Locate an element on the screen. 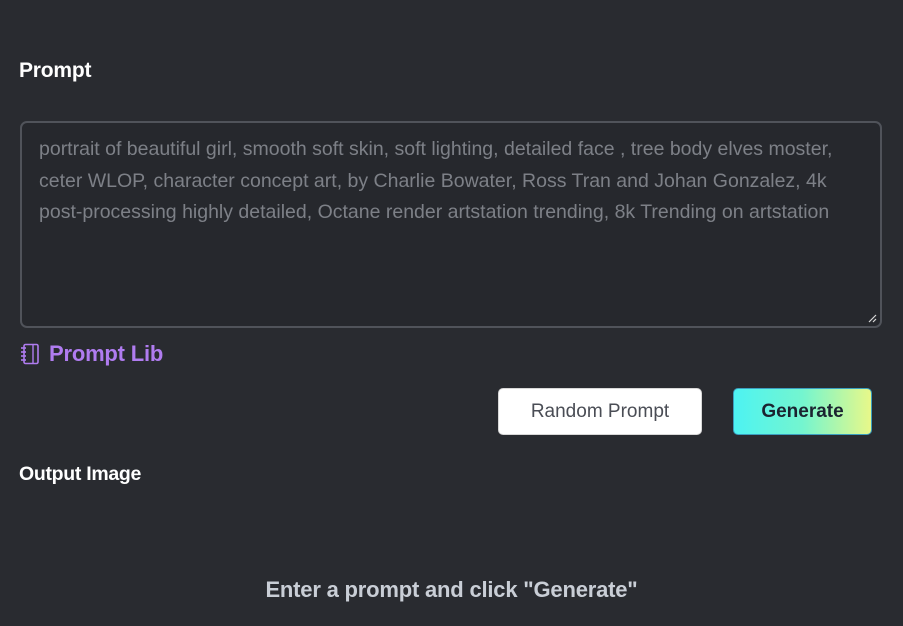 The width and height of the screenshot is (903, 626). notebook-icon is located at coordinates (30, 354).